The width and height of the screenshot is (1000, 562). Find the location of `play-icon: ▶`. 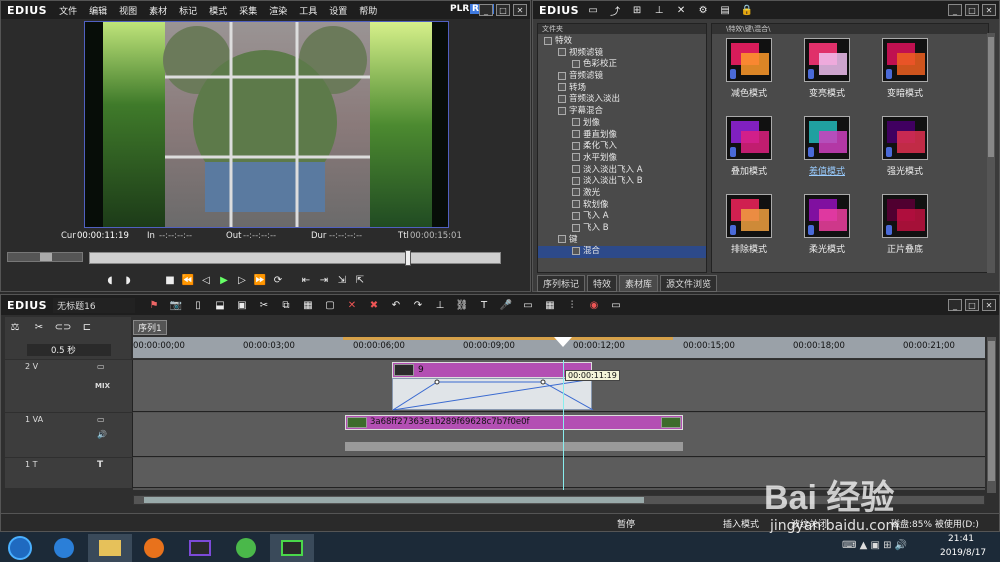

play-icon: ▶ is located at coordinates (224, 280).